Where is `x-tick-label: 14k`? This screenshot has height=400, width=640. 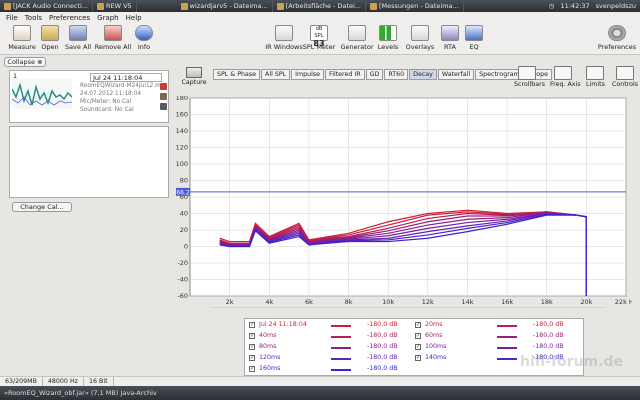
x-tick-label: 14k is located at coordinates (467, 302).